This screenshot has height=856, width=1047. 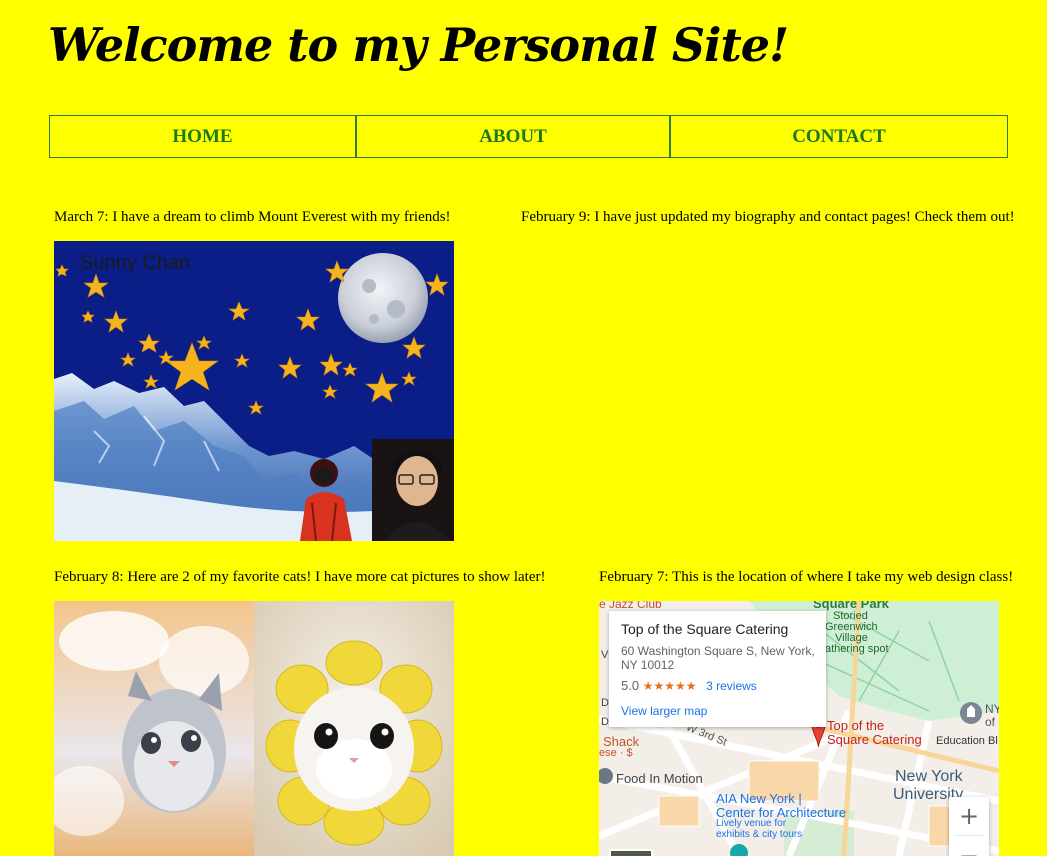 I want to click on map-label-aia-line1: AIA New York |, so click(x=759, y=798).